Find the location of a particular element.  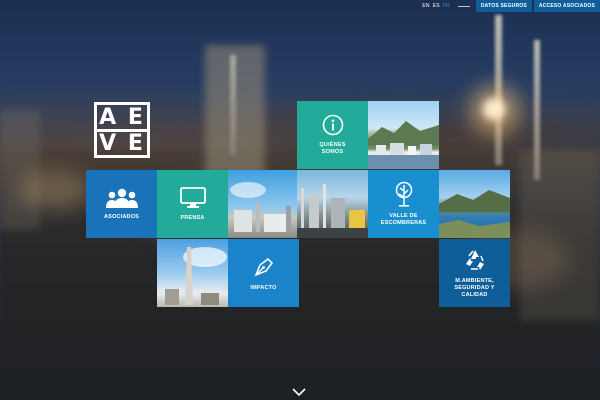

tile-impacto-label: IMPACTO is located at coordinates (263, 287).